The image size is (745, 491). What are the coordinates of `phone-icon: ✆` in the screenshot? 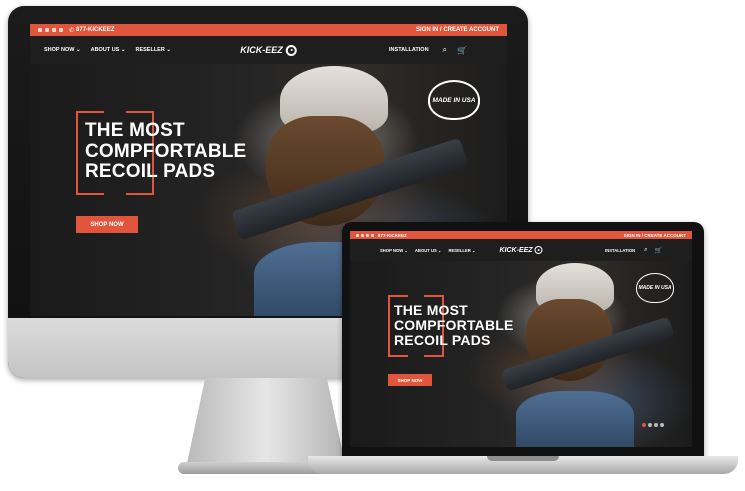 It's located at (72, 30).